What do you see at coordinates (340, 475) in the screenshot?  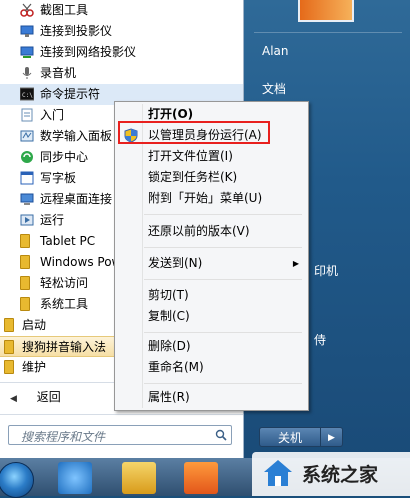 I see `watermark-text: 系统之家` at bounding box center [340, 475].